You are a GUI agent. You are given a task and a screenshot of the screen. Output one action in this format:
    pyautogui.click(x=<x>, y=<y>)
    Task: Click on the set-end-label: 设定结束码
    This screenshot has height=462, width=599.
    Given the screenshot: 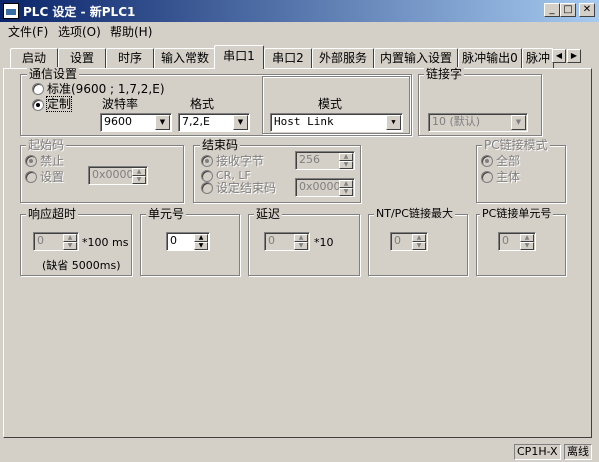 What is the action you would take?
    pyautogui.click(x=246, y=188)
    